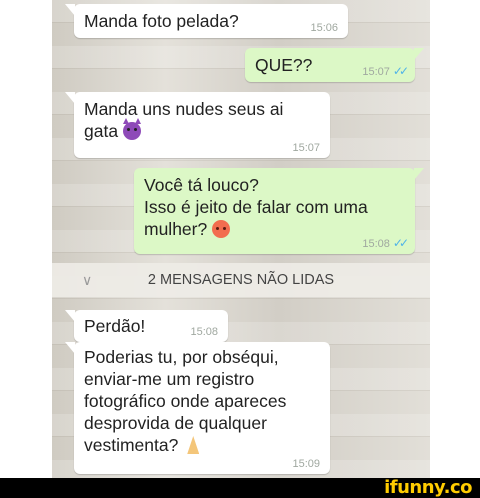  I want to click on message-incoming: Manda foto pelada? 15:06, so click(206, 21).